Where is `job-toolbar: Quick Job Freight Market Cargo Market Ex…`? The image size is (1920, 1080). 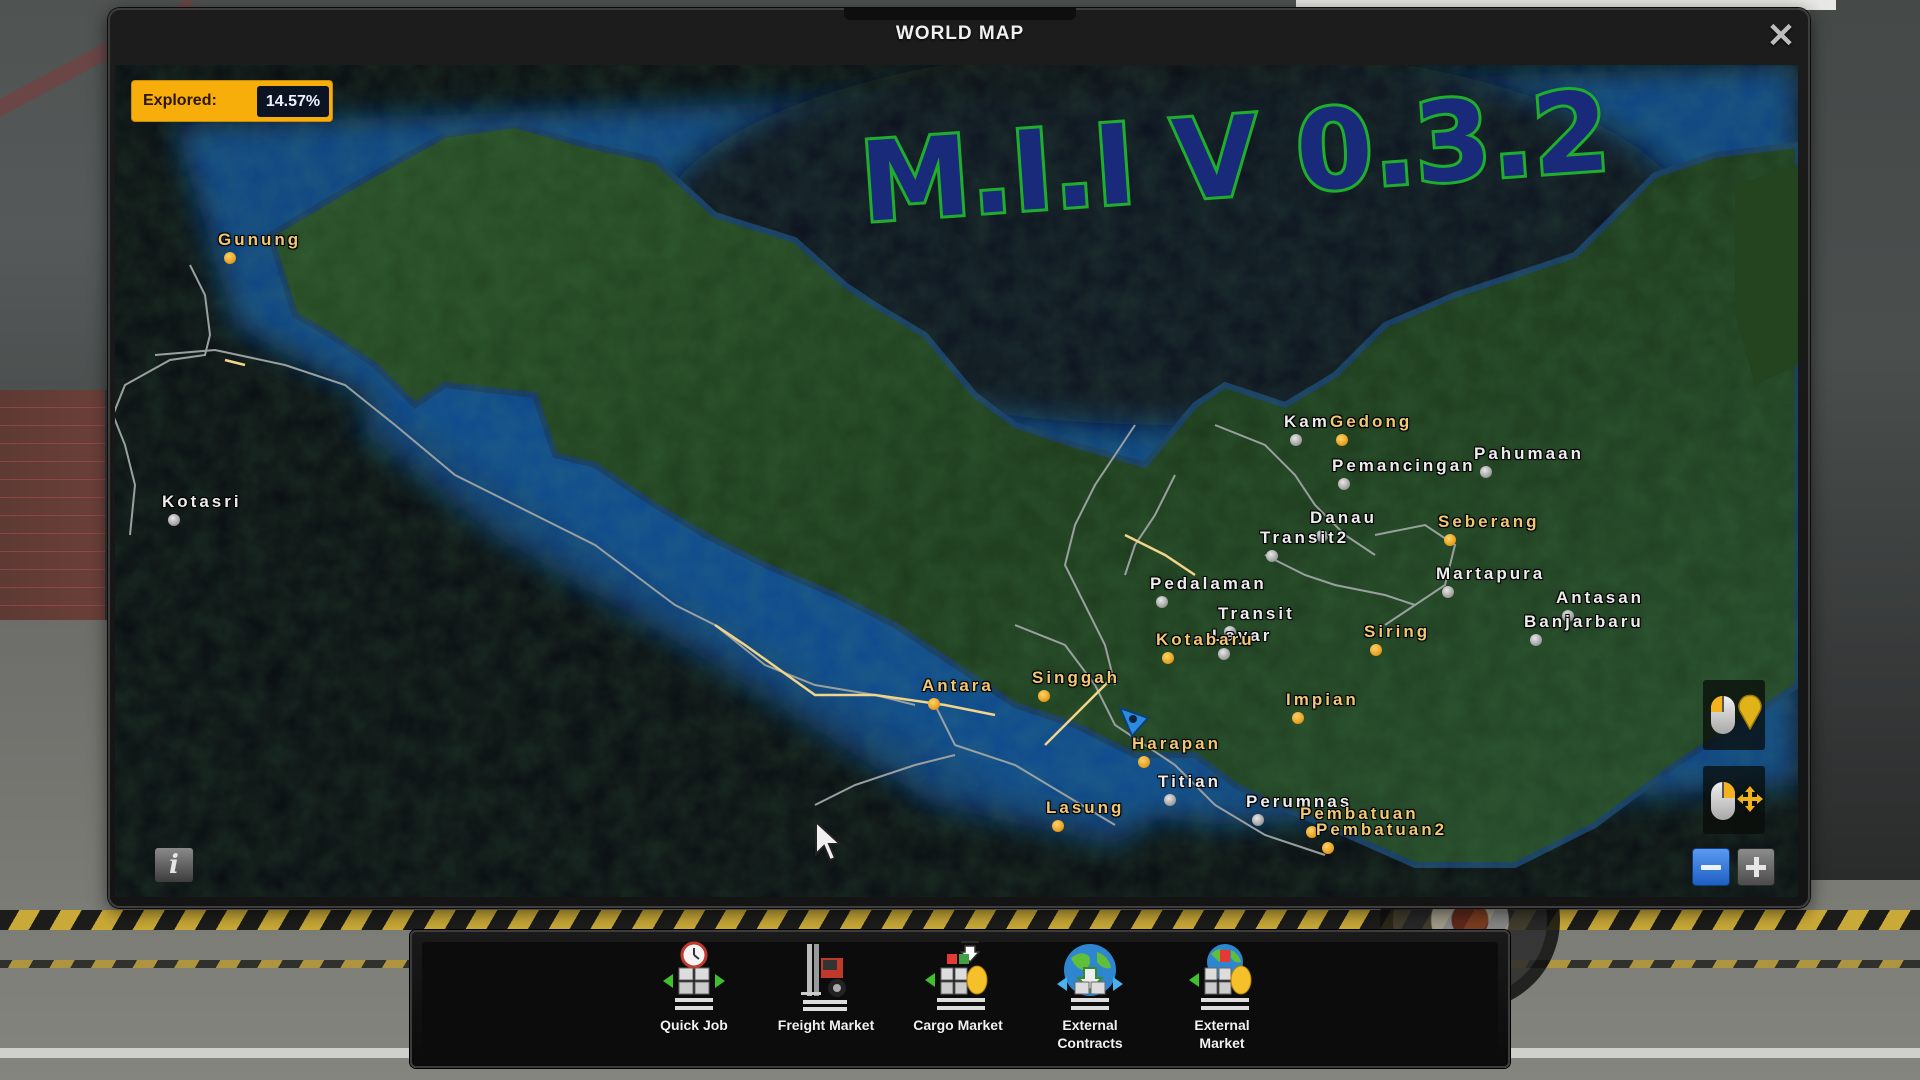
job-toolbar: Quick Job Freight Market Cargo Market Ex… is located at coordinates (960, 999).